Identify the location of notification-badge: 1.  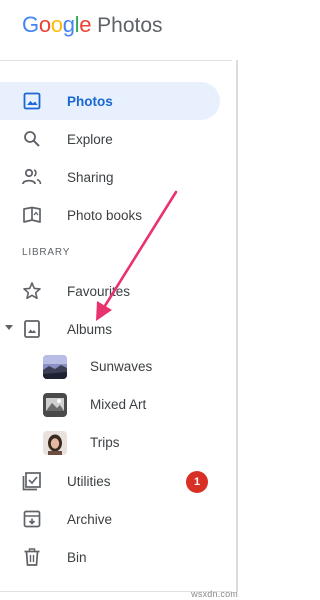
(197, 482).